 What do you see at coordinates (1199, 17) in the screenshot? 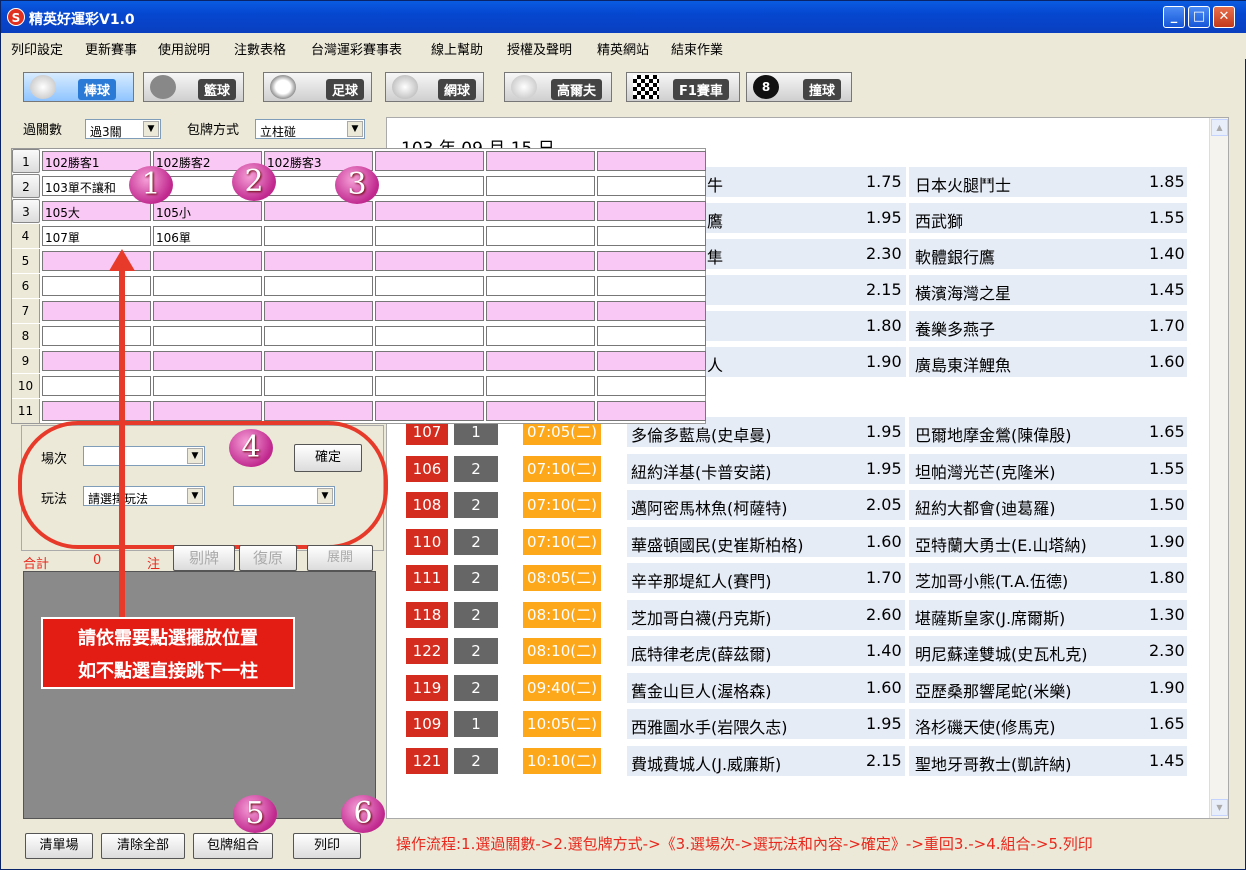
I see `maximize-button: □` at bounding box center [1199, 17].